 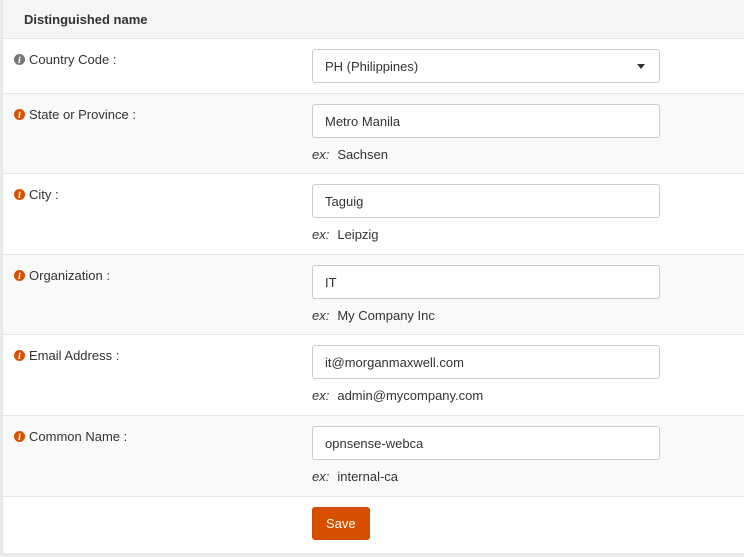 I want to click on common-name-hint: ex: internal-ca, so click(x=355, y=476).